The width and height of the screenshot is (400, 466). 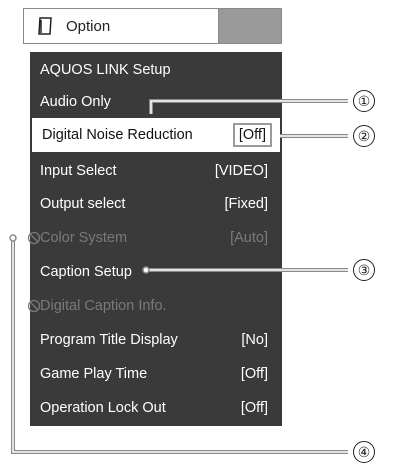 What do you see at coordinates (364, 136) in the screenshot?
I see `callout-number-2: ②` at bounding box center [364, 136].